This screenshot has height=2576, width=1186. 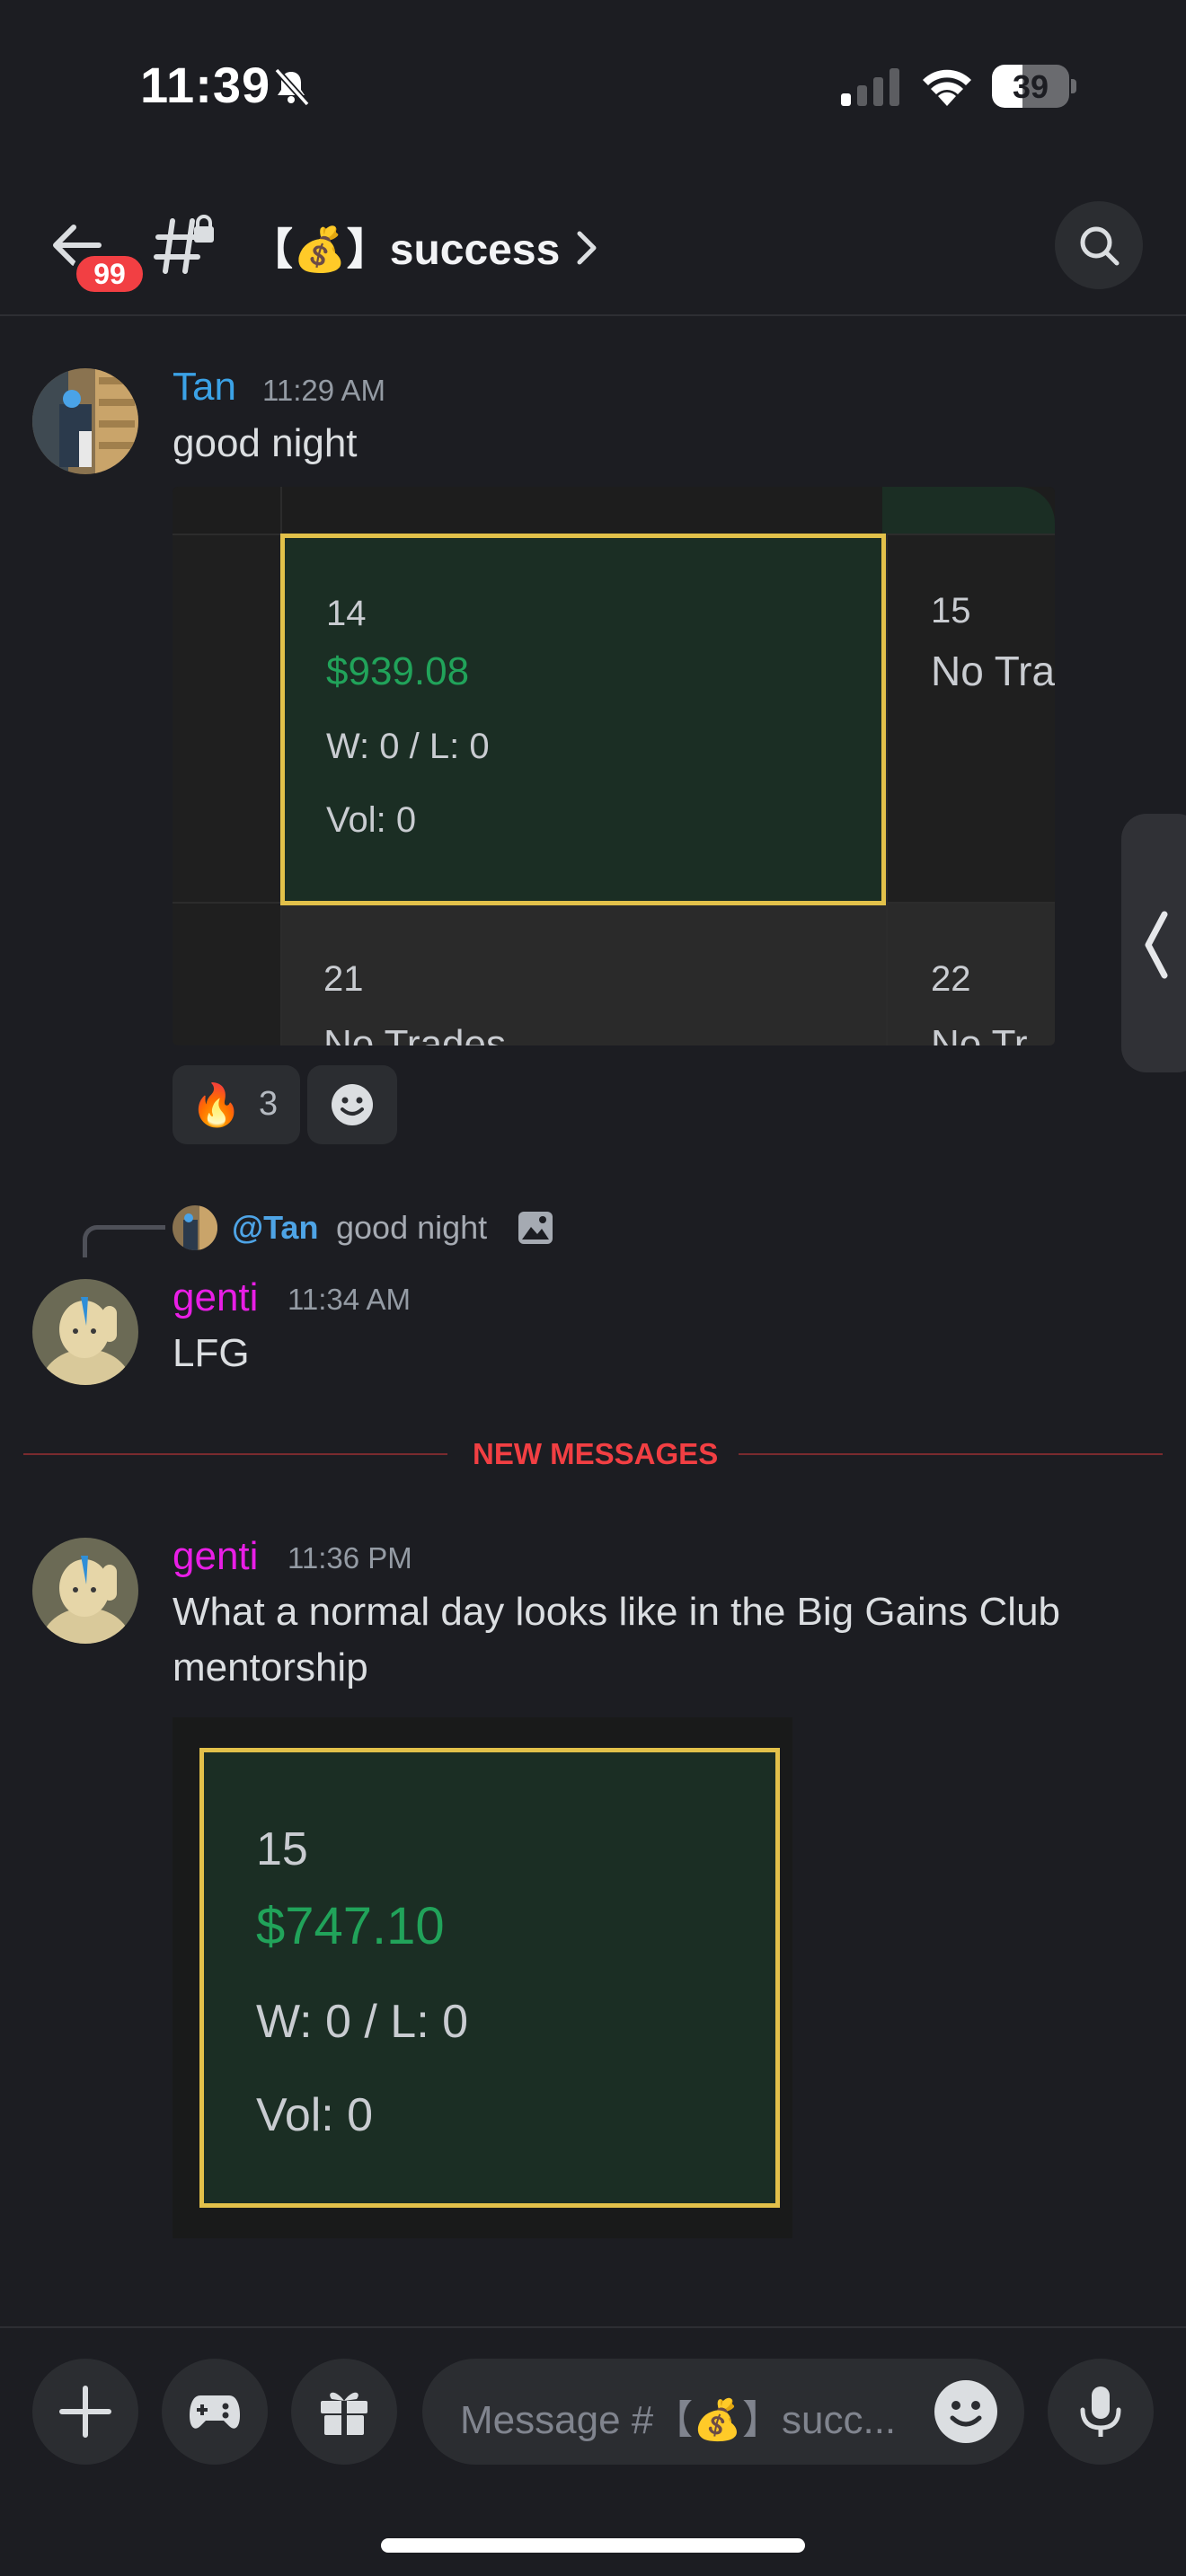 I want to click on chevron-left-icon, so click(x=1156, y=945).